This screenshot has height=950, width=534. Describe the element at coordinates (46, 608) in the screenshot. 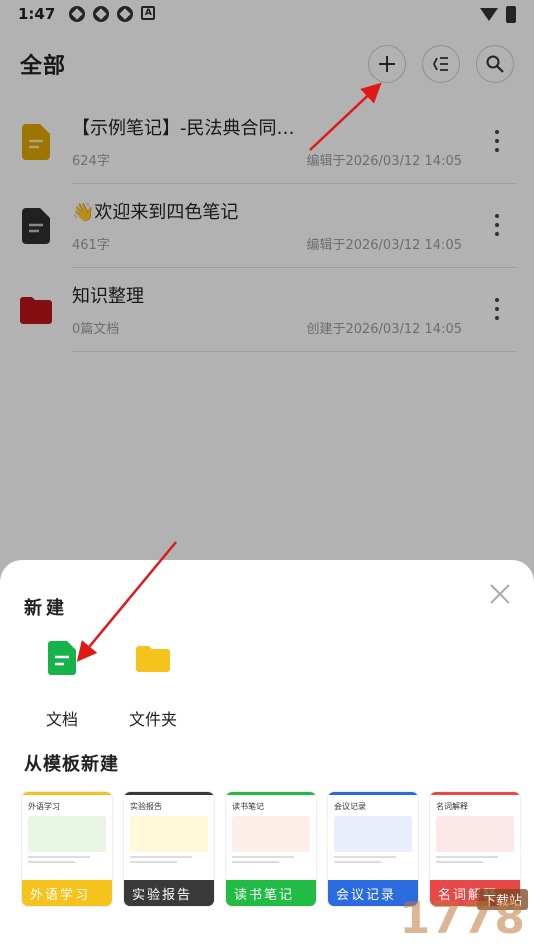

I see `sheet-title: 新建` at that location.